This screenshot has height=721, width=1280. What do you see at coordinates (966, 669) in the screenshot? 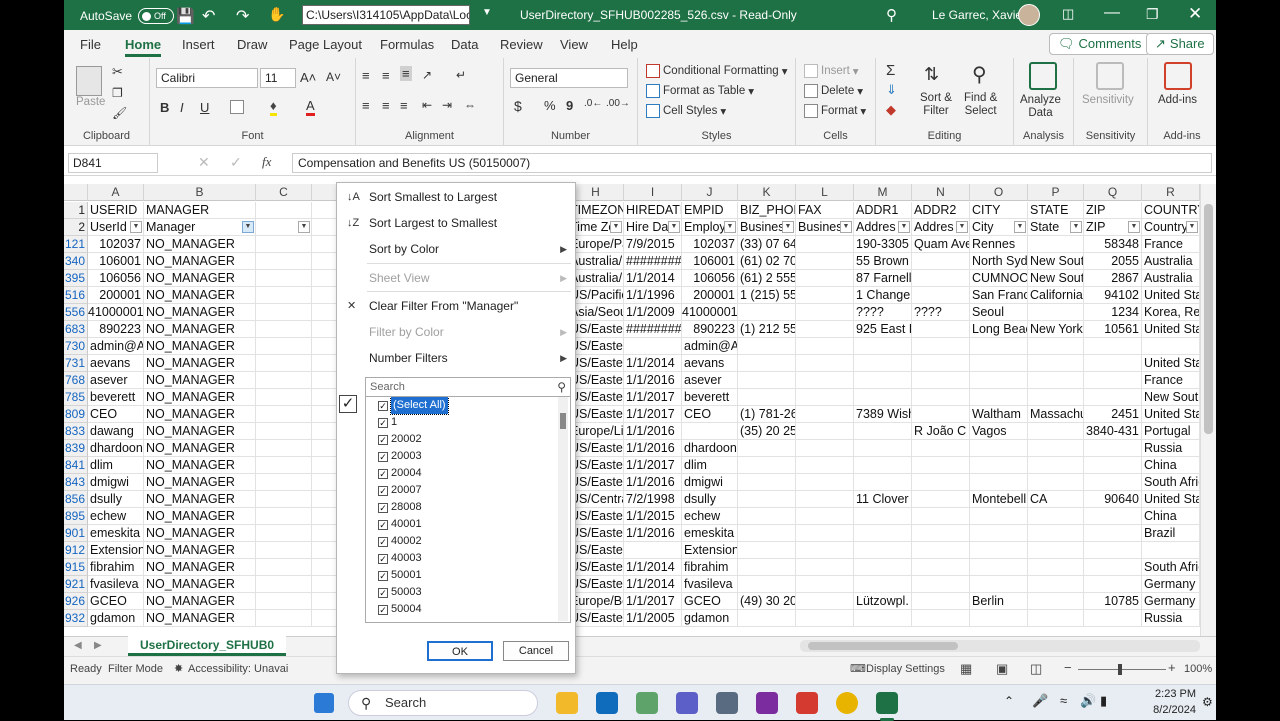
I see `normal-view-icon: ▦` at bounding box center [966, 669].